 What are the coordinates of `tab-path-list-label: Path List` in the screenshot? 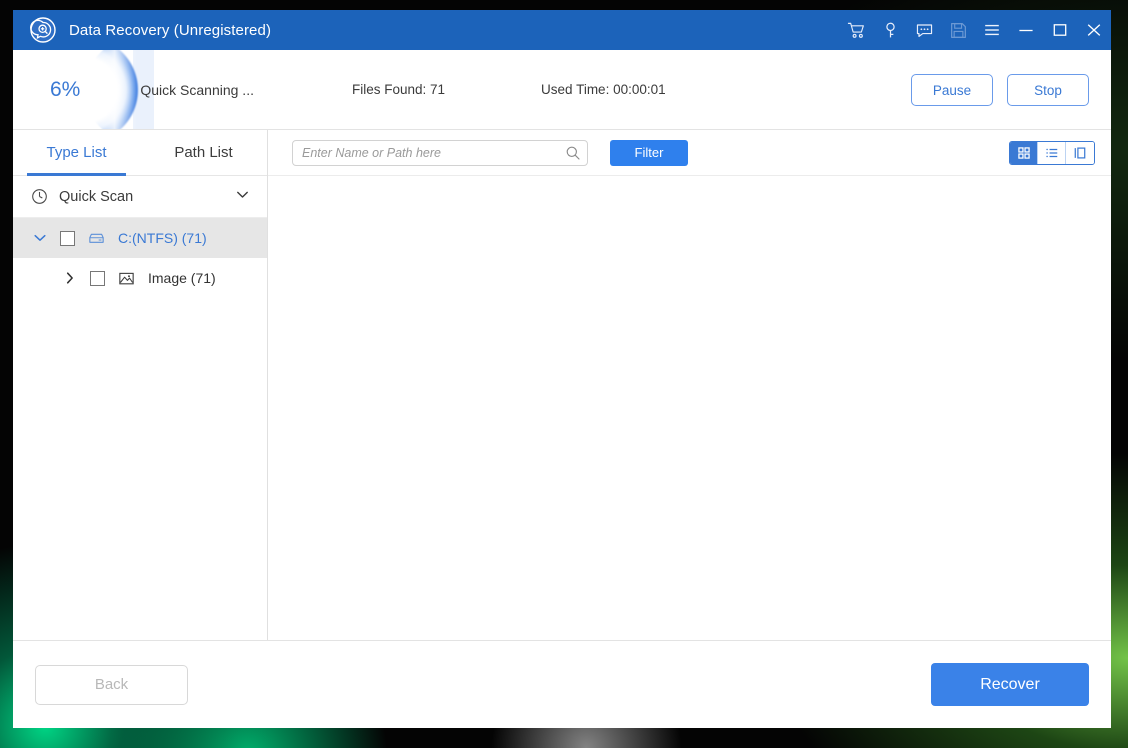 It's located at (203, 152).